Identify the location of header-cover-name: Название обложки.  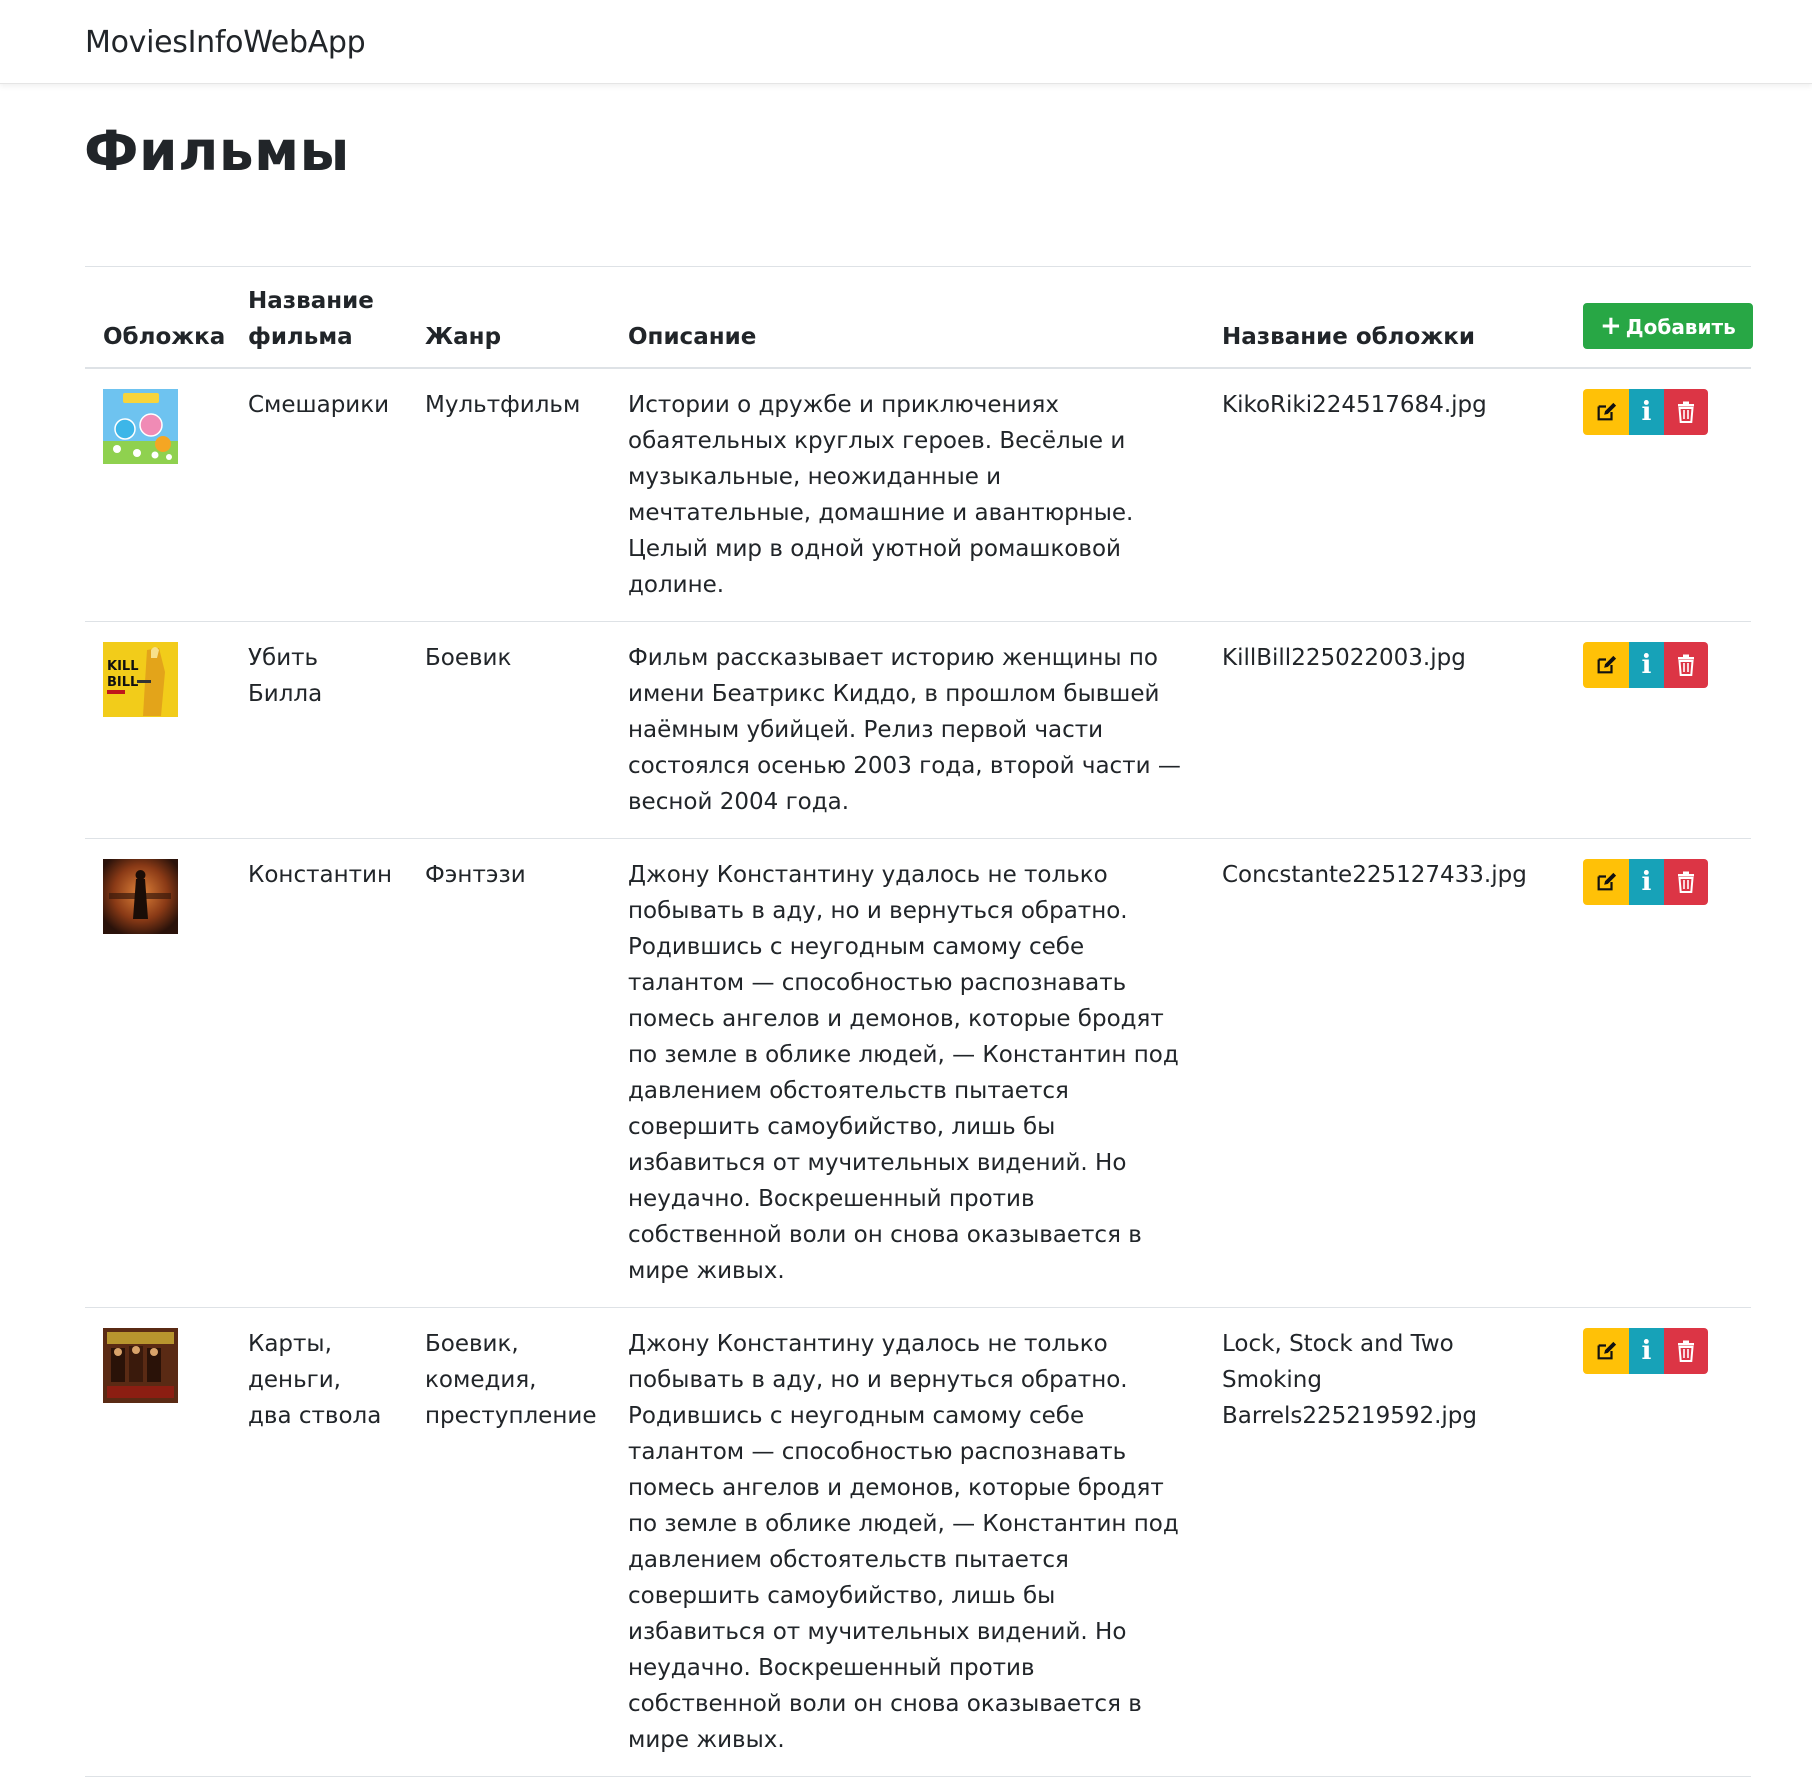
(1384, 317).